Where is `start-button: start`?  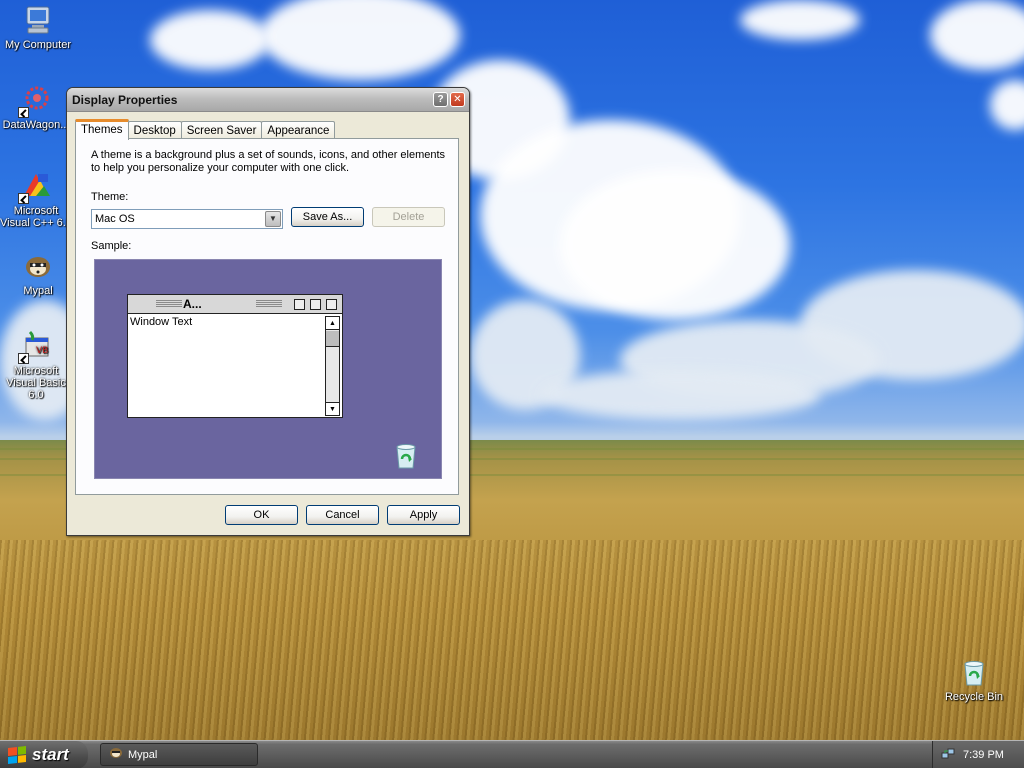 start-button: start is located at coordinates (44, 754).